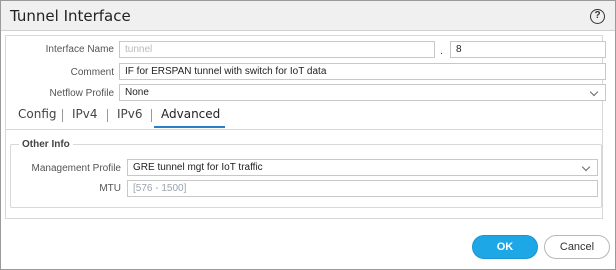  What do you see at coordinates (76, 168) in the screenshot?
I see `management-profile-label: Management Profile` at bounding box center [76, 168].